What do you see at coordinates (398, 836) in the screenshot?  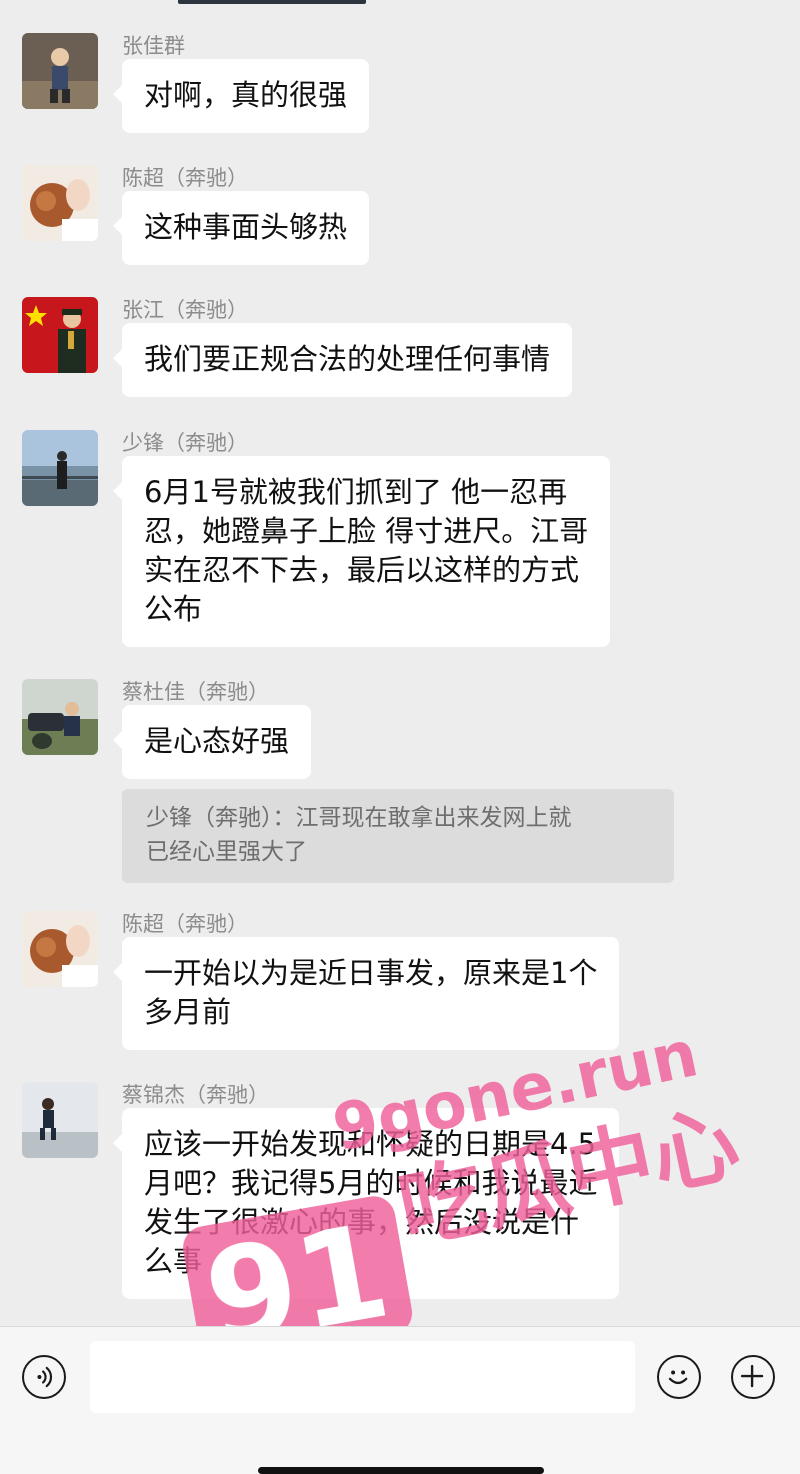 I see `quoted-reply: 少锋（奔驰）：江哥现在敢拿出来发网上就 已经心里强大了` at bounding box center [398, 836].